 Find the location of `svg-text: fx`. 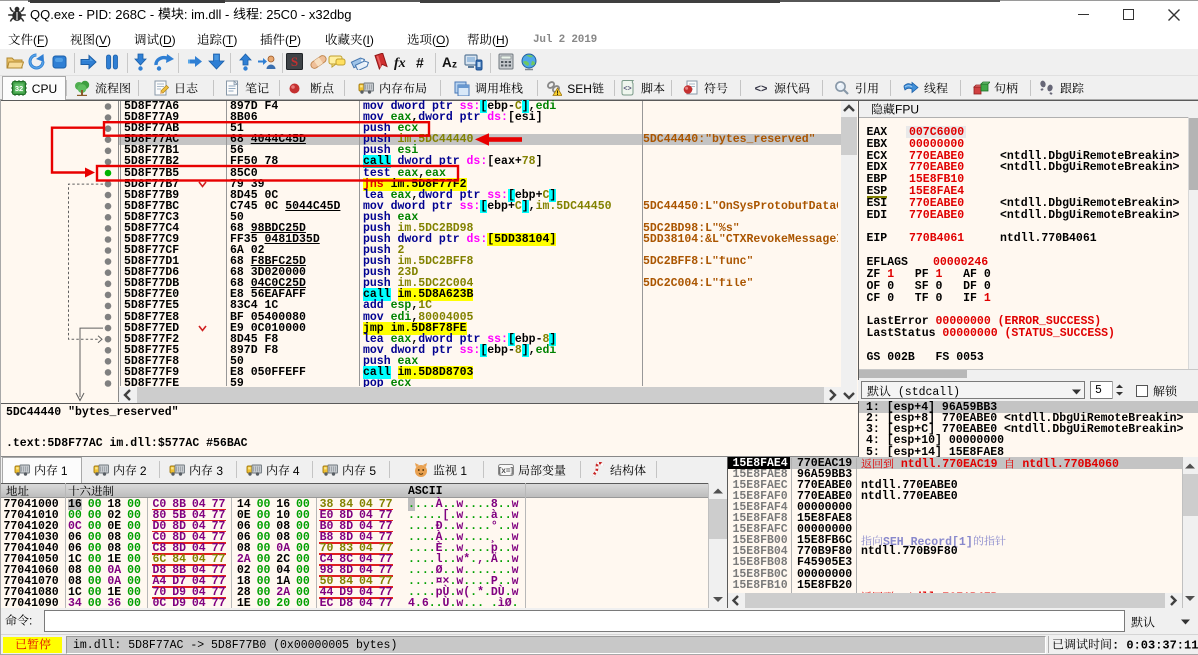

svg-text: fx is located at coordinates (400, 63).